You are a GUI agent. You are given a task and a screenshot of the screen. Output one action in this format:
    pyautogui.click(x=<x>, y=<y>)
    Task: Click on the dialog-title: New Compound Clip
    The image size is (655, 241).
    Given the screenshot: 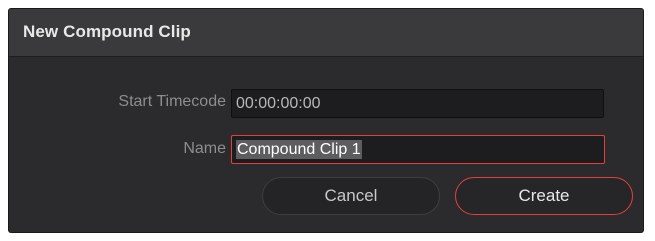 What is the action you would take?
    pyautogui.click(x=107, y=31)
    